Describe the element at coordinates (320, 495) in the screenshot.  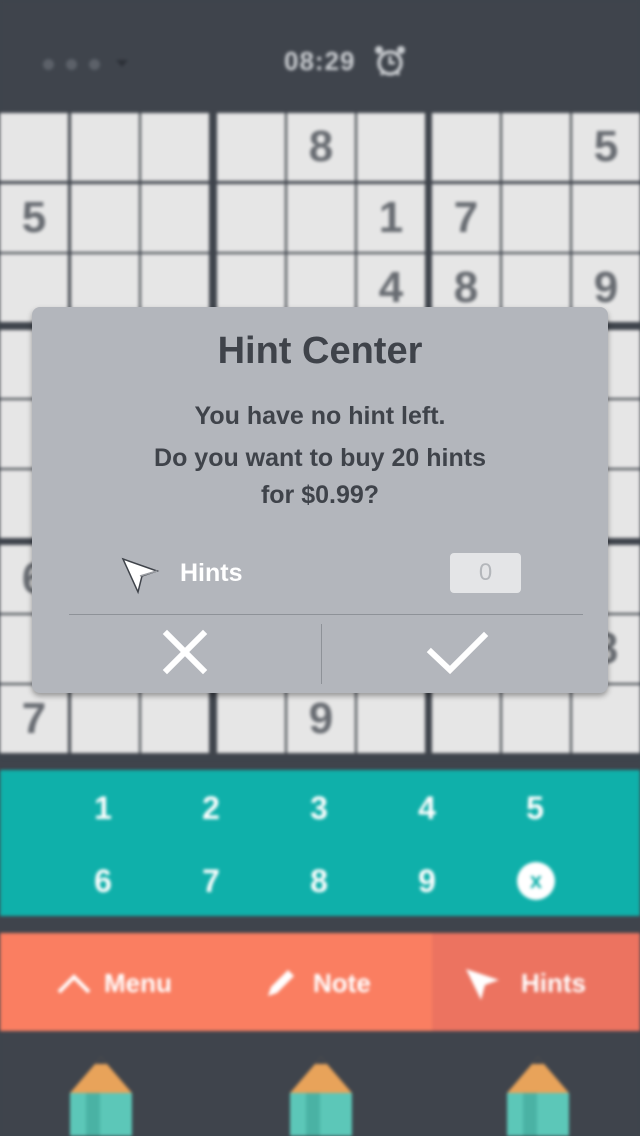
I see `dialog-message-line-3: for $0.99?` at that location.